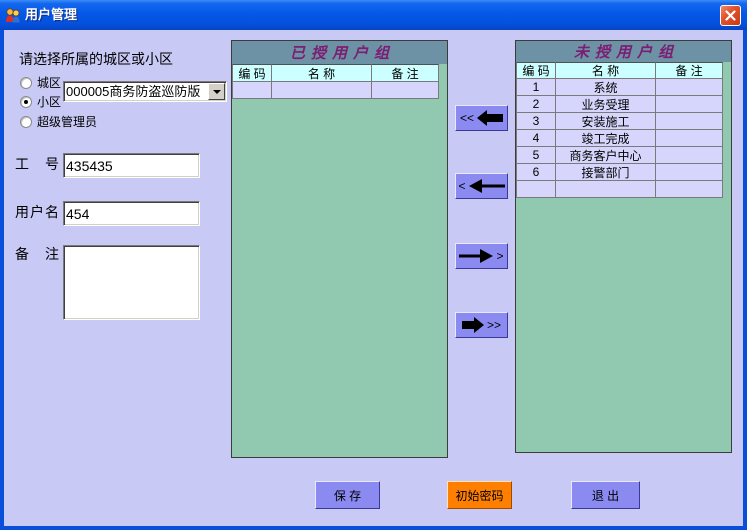 Image resolution: width=747 pixels, height=530 pixels. Describe the element at coordinates (133, 91) in the screenshot. I see `area-select-value: 000005商务防盗巡防版` at that location.